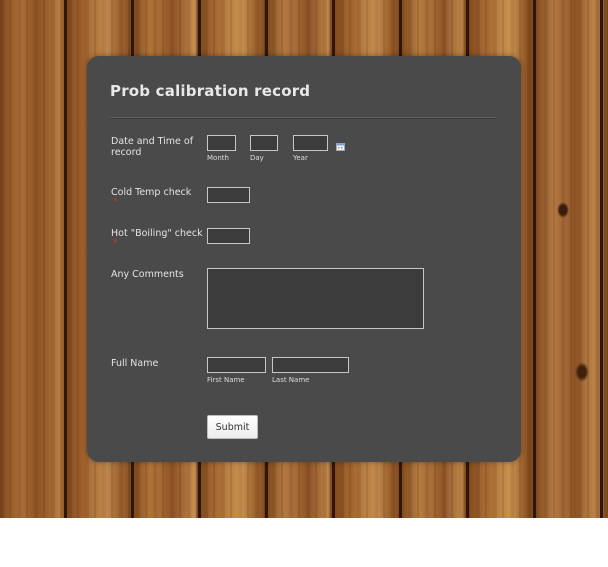 The width and height of the screenshot is (608, 567). I want to click on cold-temp-label: Cold Temp check, so click(151, 192).